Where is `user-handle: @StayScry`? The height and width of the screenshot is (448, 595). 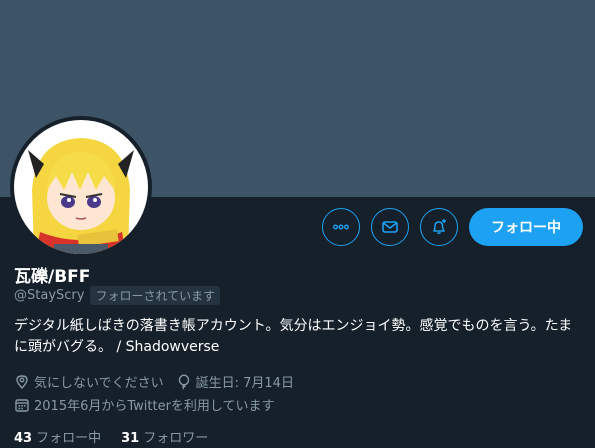 user-handle: @StayScry is located at coordinates (49, 295).